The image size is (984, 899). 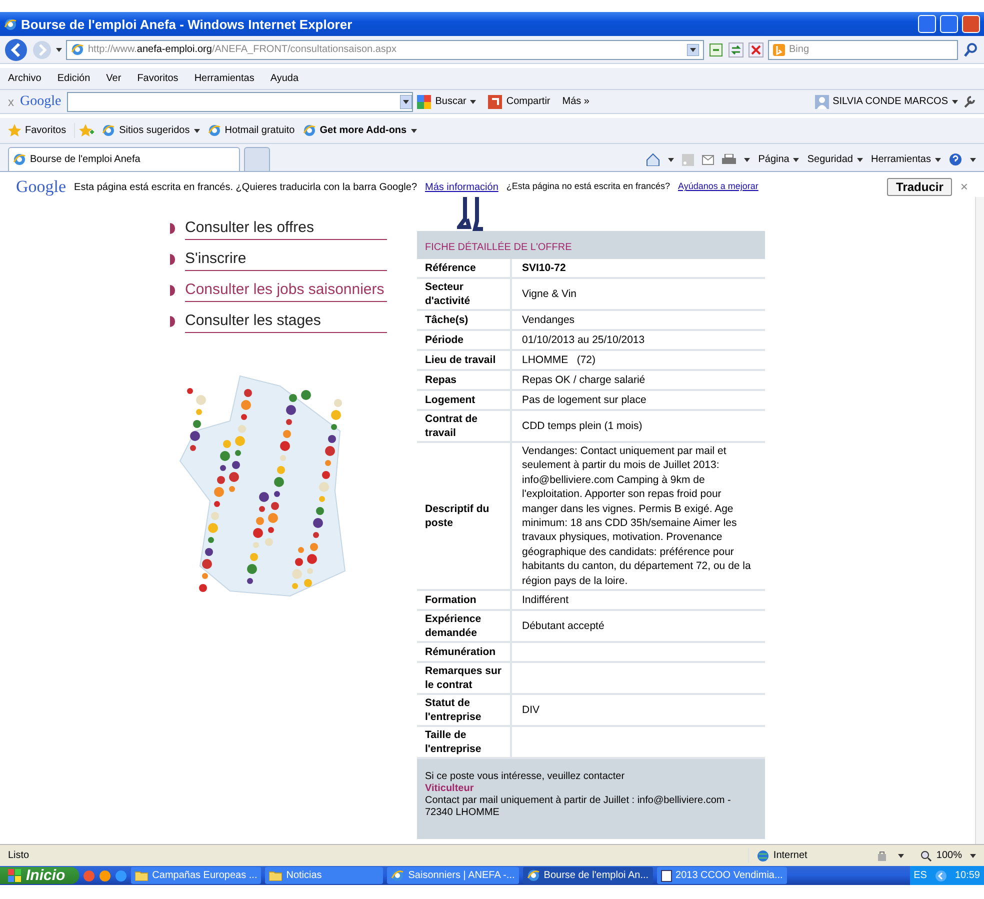 I want to click on search-button: Buscar, so click(x=441, y=101).